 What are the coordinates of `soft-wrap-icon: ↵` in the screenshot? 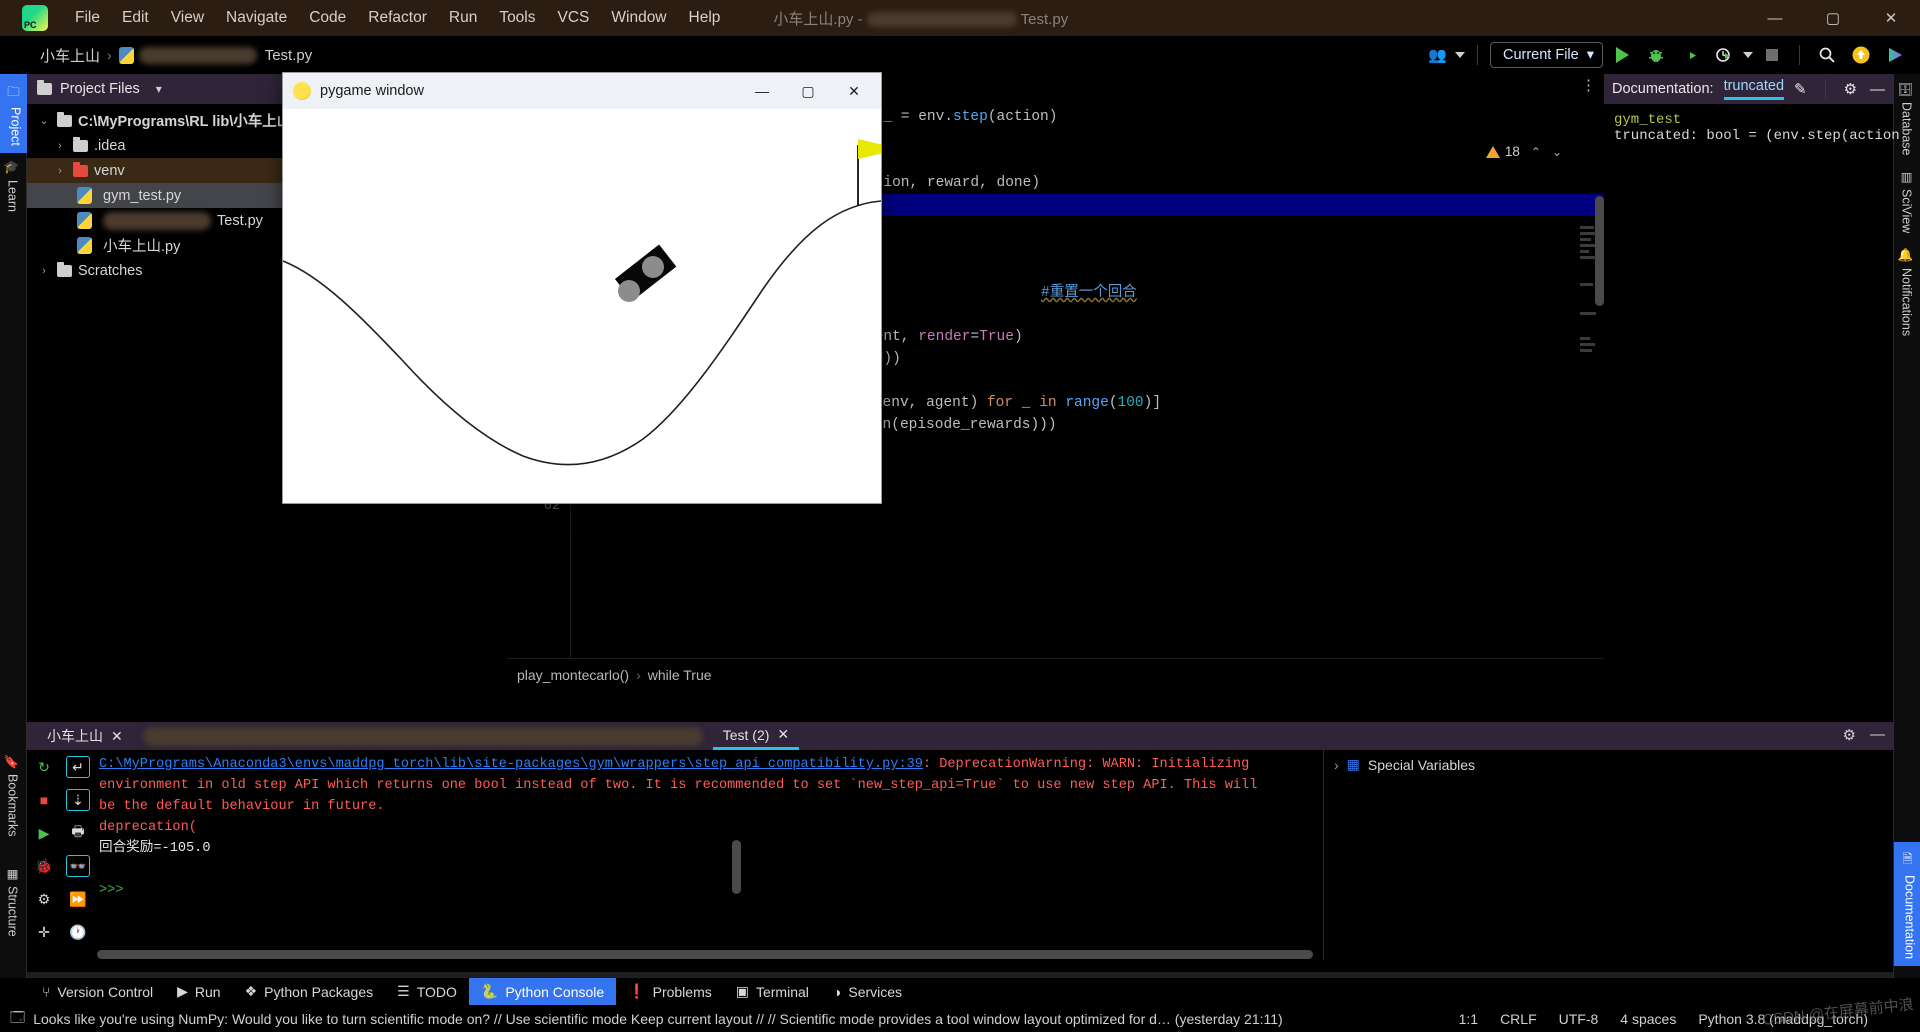 It's located at (78, 767).